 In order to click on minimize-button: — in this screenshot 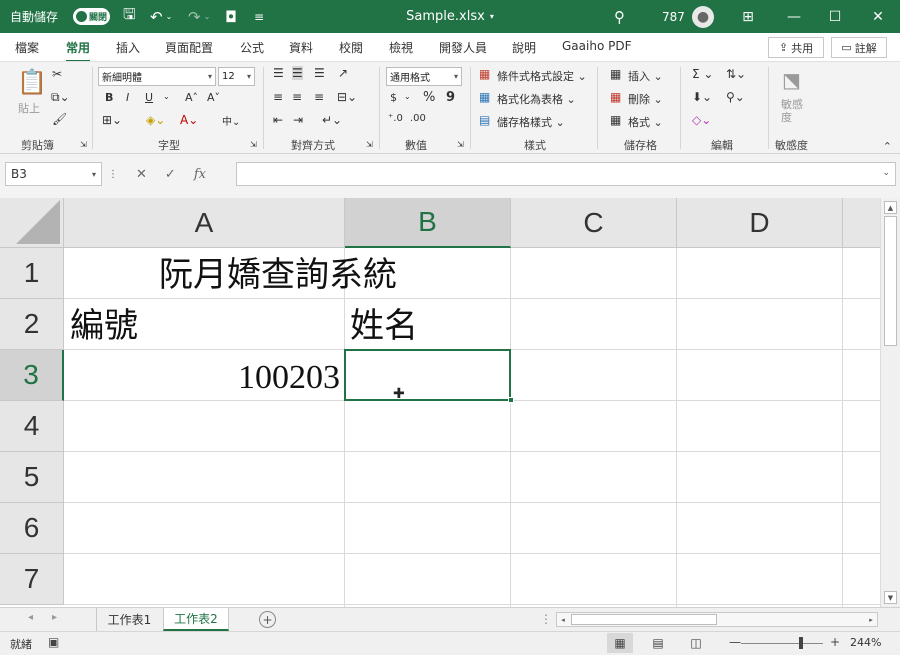, I will do `click(794, 16)`.